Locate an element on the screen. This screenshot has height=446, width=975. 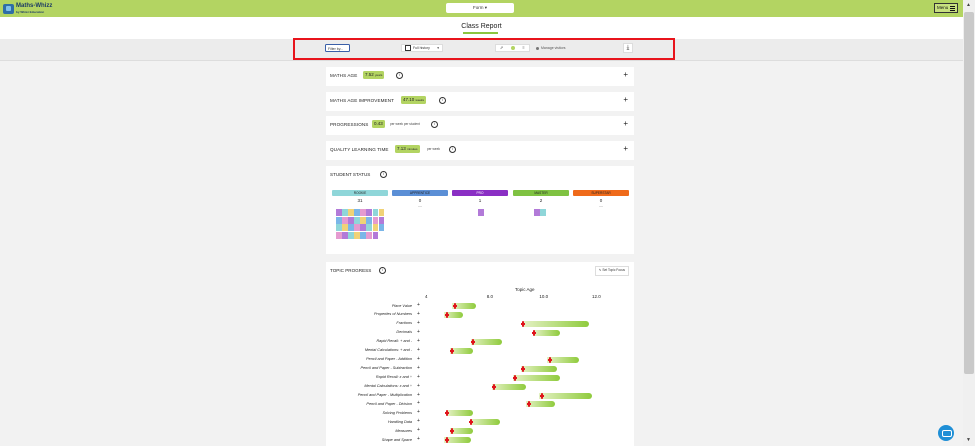
status-header: SUPERSTAR is located at coordinates (601, 193).